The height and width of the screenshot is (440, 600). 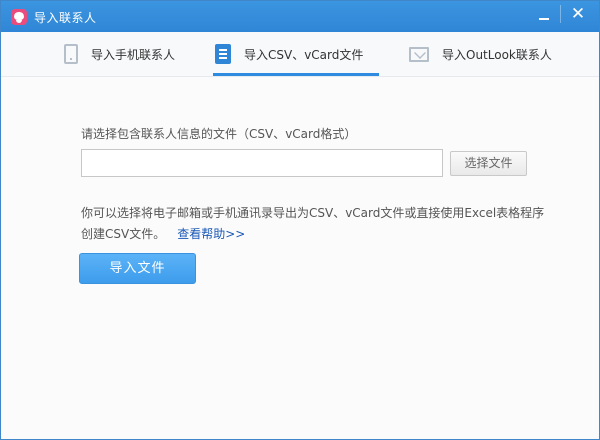 I want to click on tab-import-outlook-contacts: 导入OutLook联系人, so click(x=480, y=54).